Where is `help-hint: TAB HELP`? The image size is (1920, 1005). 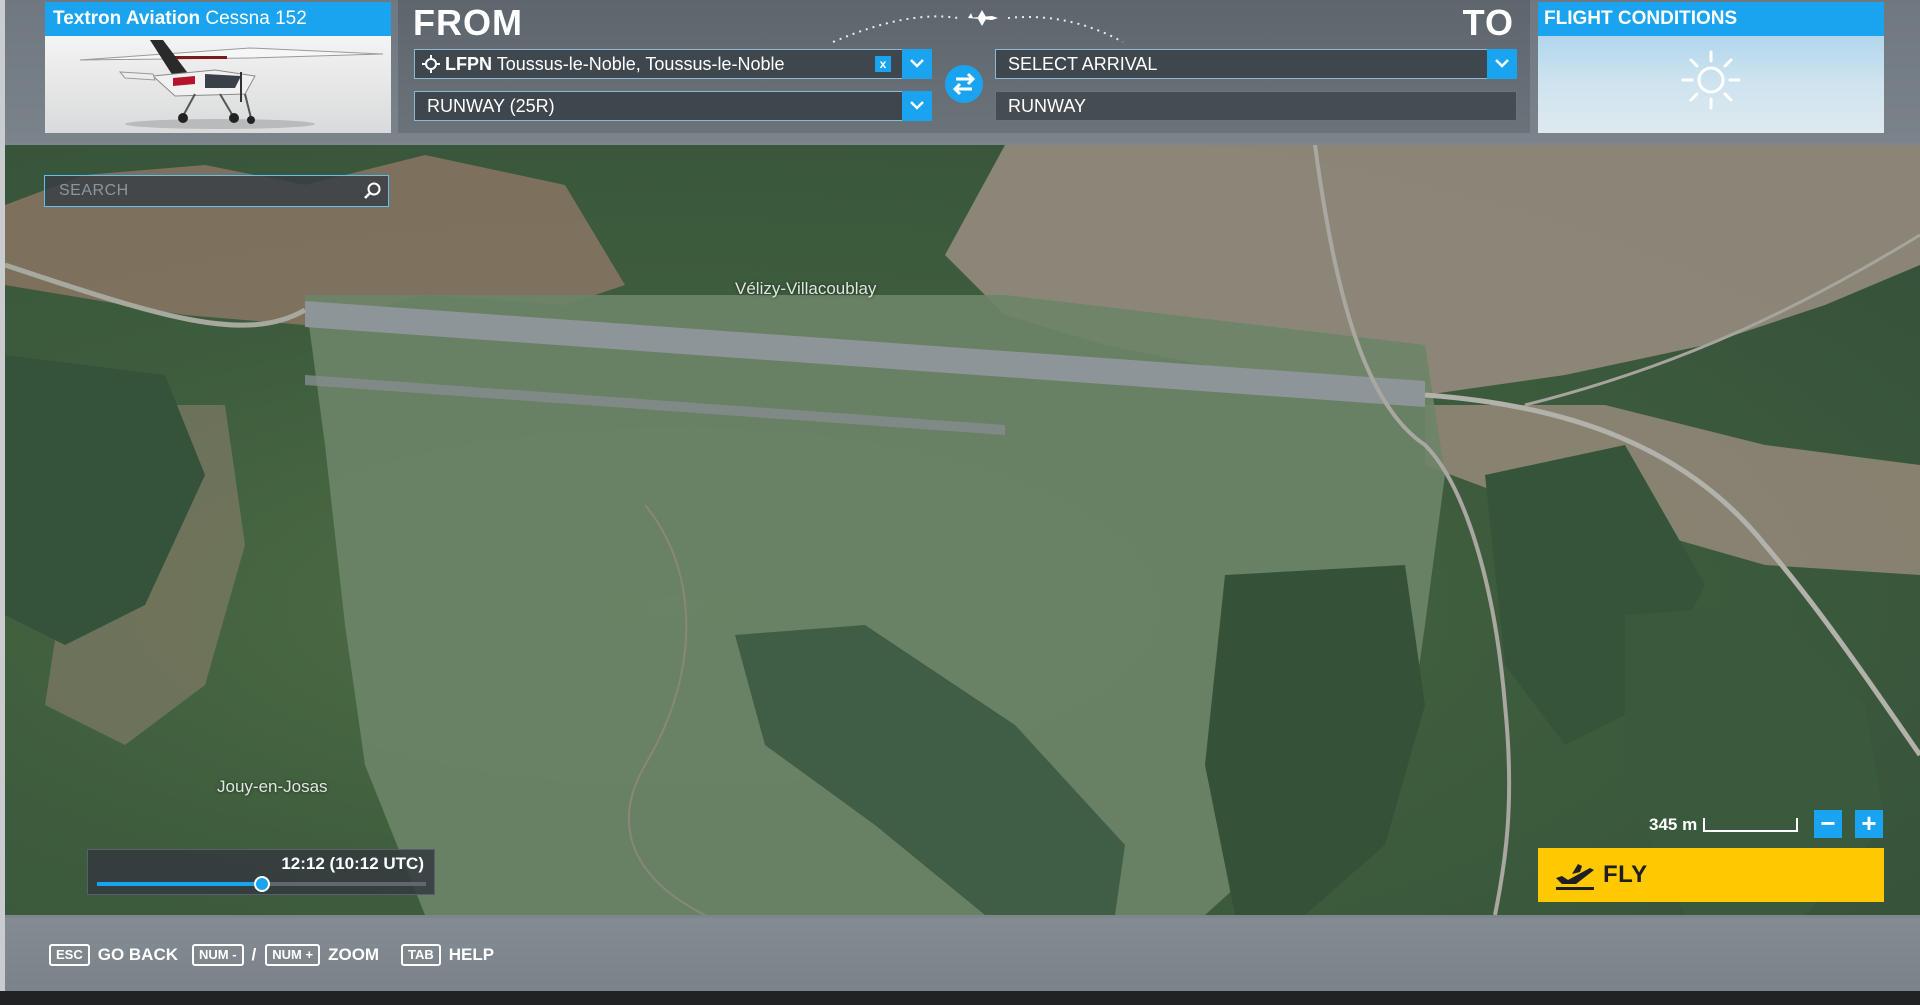
help-hint: TAB HELP is located at coordinates (447, 955).